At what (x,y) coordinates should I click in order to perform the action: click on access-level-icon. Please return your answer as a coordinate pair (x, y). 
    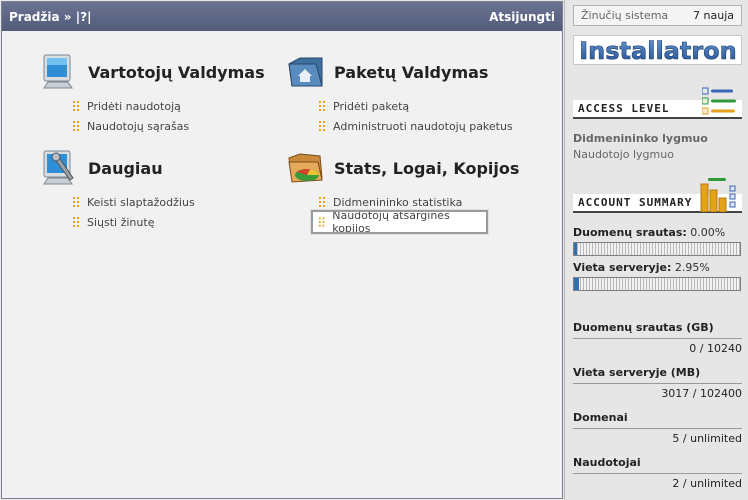
    Looking at the image, I should click on (719, 101).